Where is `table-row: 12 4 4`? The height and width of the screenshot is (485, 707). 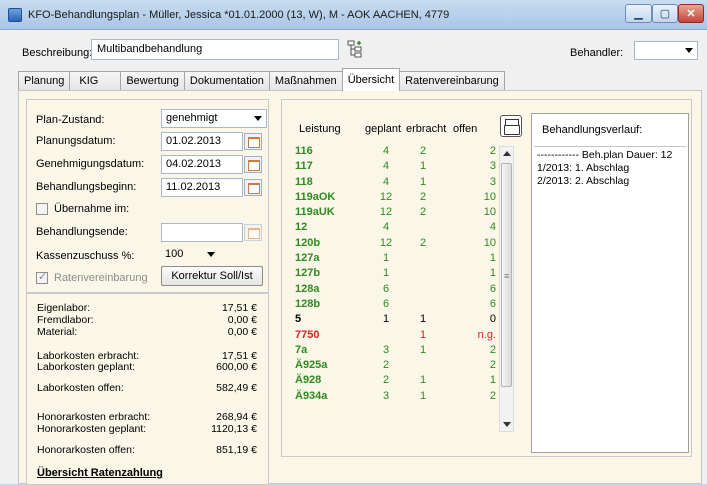
table-row: 12 4 4 is located at coordinates (391, 227).